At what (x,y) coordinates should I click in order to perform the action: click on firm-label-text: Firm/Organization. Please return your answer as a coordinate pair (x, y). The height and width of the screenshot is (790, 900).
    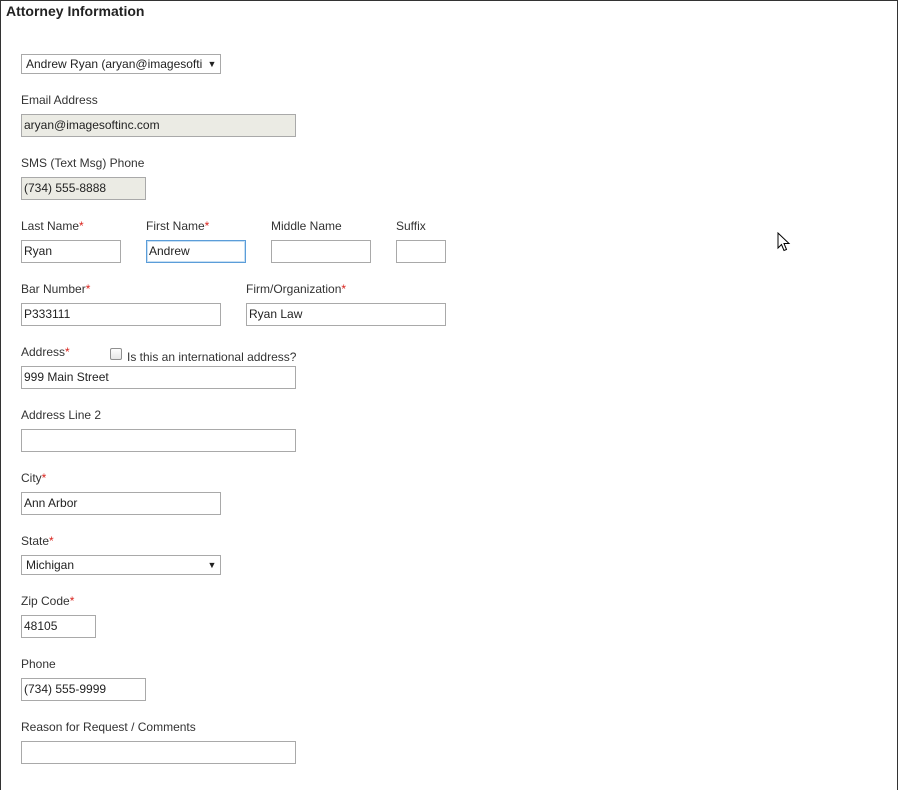
    Looking at the image, I should click on (294, 289).